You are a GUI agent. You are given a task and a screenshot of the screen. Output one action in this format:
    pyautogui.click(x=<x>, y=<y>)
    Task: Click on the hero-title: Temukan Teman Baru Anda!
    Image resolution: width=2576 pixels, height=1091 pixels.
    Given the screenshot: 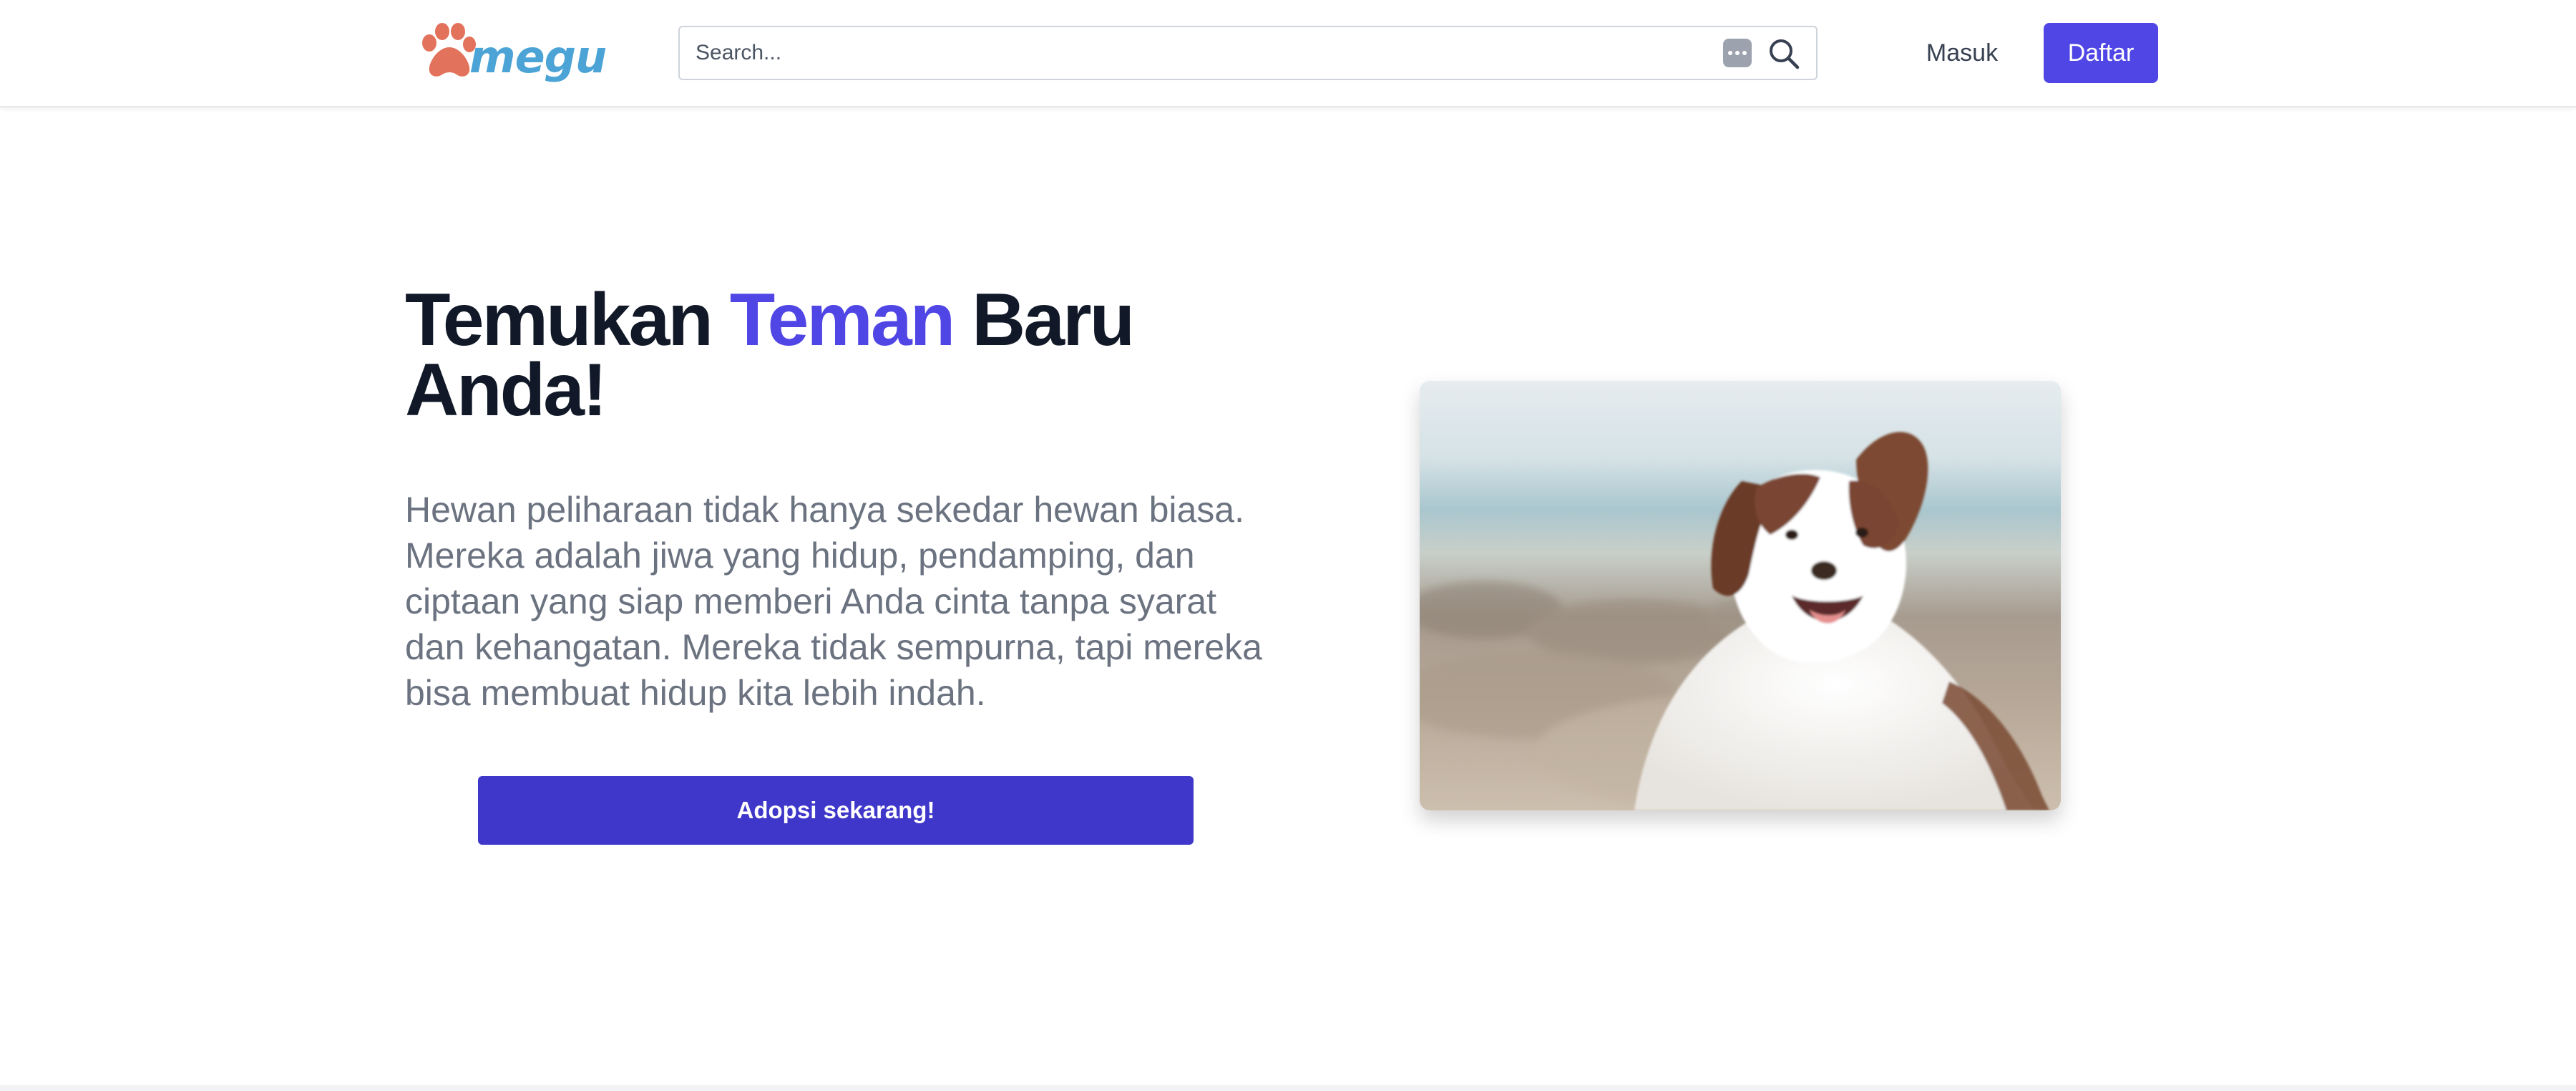 What is the action you would take?
    pyautogui.click(x=770, y=355)
    